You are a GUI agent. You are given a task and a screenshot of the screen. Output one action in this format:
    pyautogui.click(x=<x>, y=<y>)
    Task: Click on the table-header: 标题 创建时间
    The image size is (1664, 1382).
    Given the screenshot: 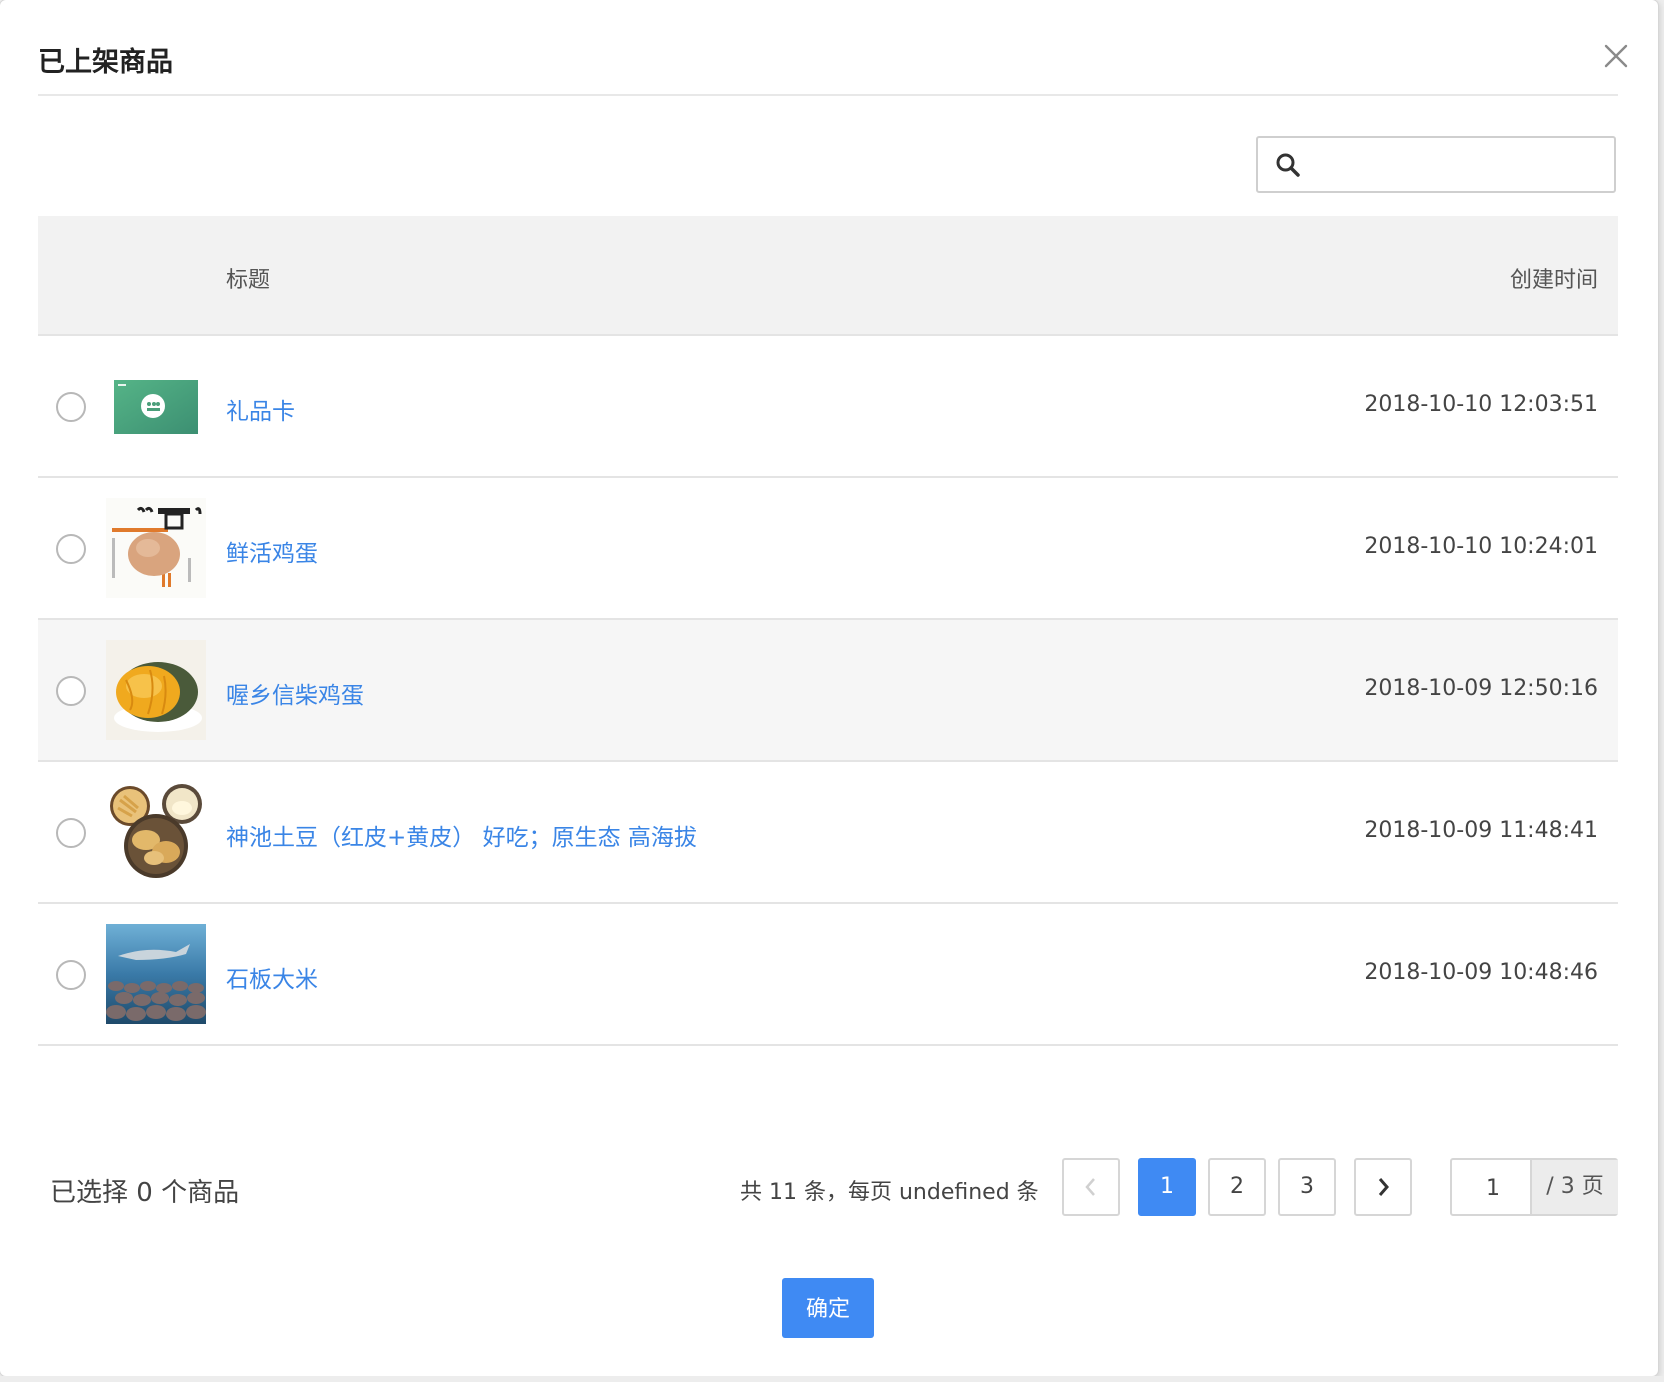 What is the action you would take?
    pyautogui.click(x=828, y=276)
    